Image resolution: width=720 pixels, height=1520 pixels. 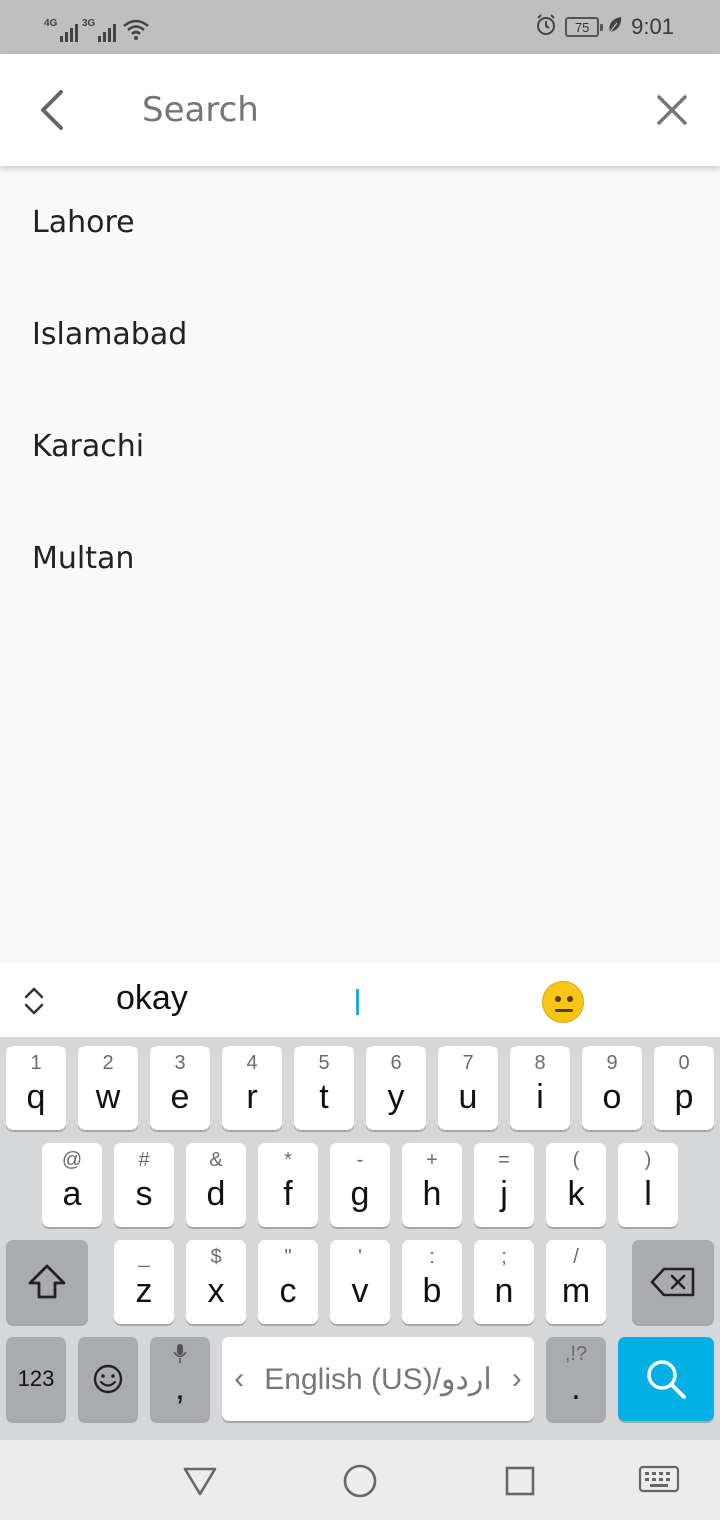 What do you see at coordinates (360, 1185) in the screenshot?
I see `key-g: -g` at bounding box center [360, 1185].